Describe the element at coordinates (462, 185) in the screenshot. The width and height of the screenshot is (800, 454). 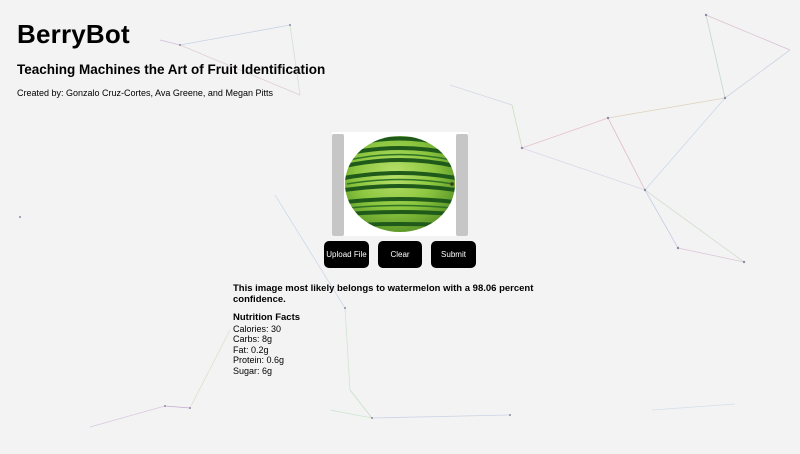
I see `preview-right-bar` at that location.